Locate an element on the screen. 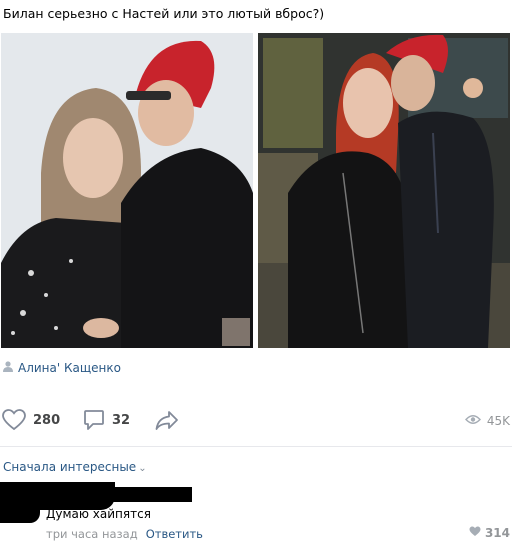 The height and width of the screenshot is (547, 512). divider is located at coordinates (256, 446).